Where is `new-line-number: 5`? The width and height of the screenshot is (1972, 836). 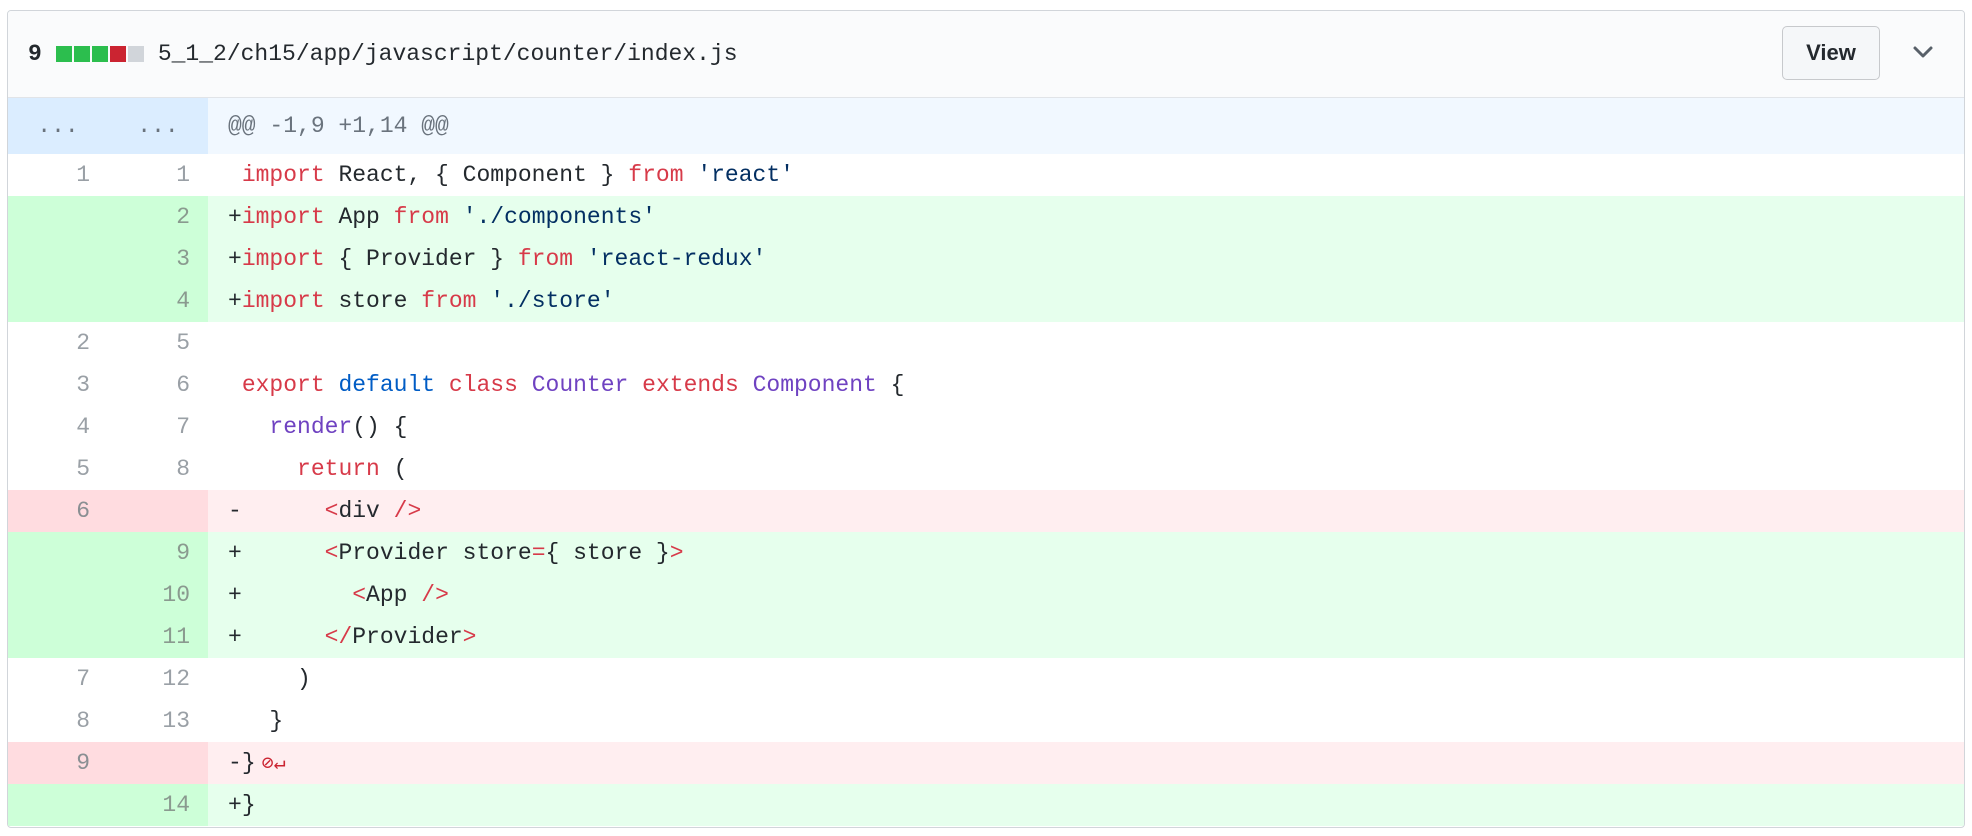 new-line-number: 5 is located at coordinates (158, 343).